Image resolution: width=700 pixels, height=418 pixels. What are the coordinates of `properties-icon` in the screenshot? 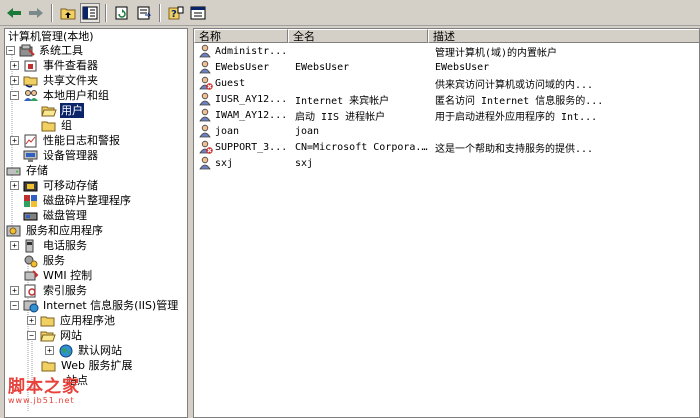 It's located at (198, 12).